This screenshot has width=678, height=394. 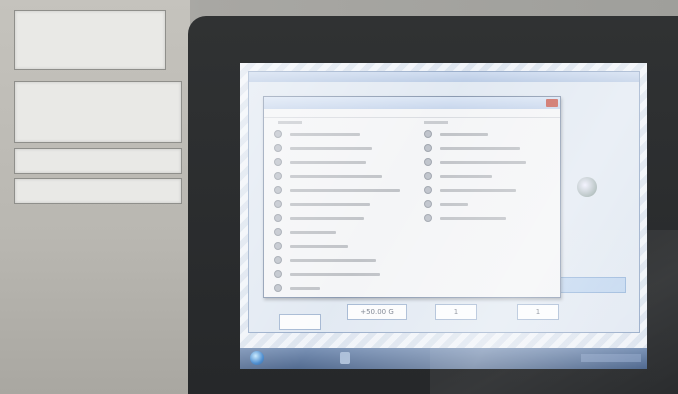 What do you see at coordinates (300, 322) in the screenshot?
I see `field-left` at bounding box center [300, 322].